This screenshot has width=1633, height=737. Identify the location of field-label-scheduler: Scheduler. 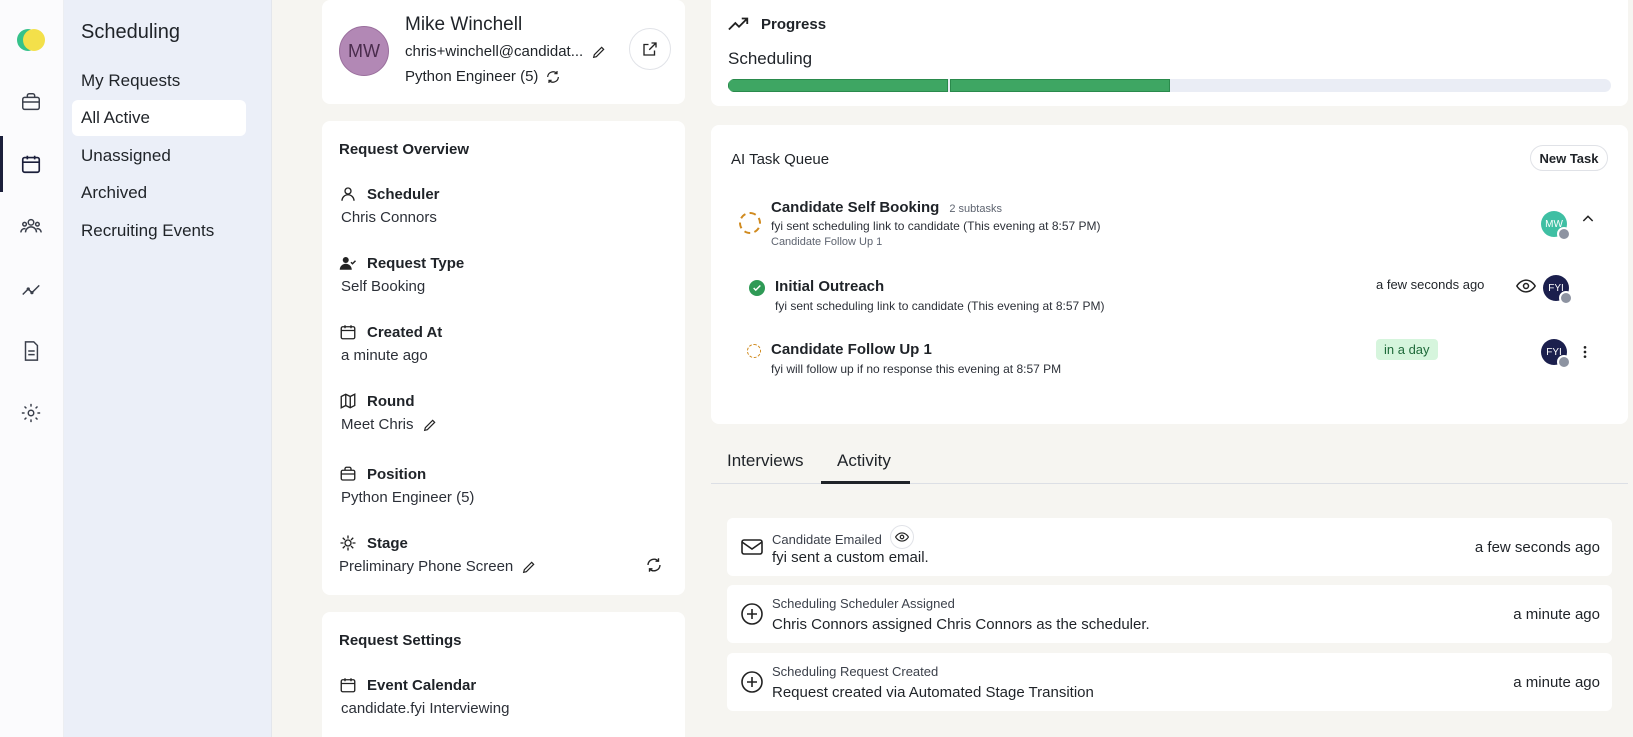
(403, 195).